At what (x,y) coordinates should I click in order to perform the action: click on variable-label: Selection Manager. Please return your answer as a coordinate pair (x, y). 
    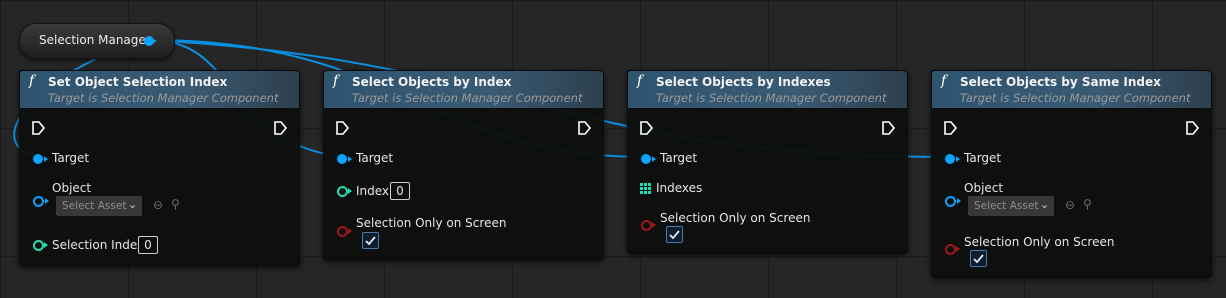
    Looking at the image, I should click on (95, 40).